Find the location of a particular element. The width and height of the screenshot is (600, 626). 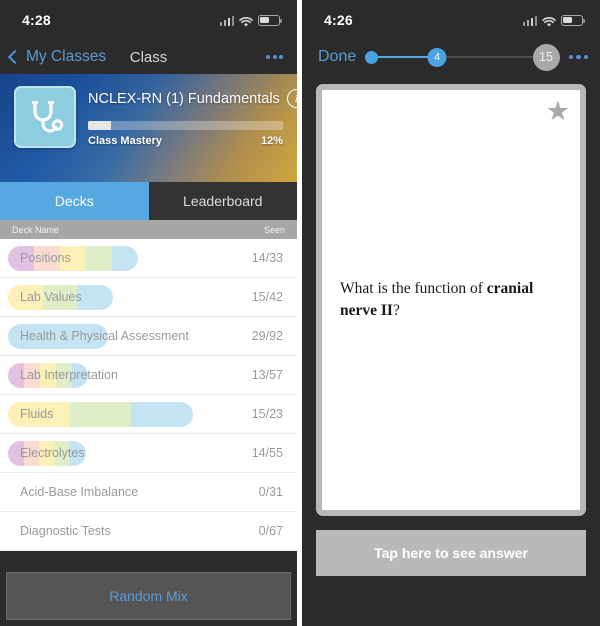

navigation-bar-right: Done 4 15 is located at coordinates (451, 57).